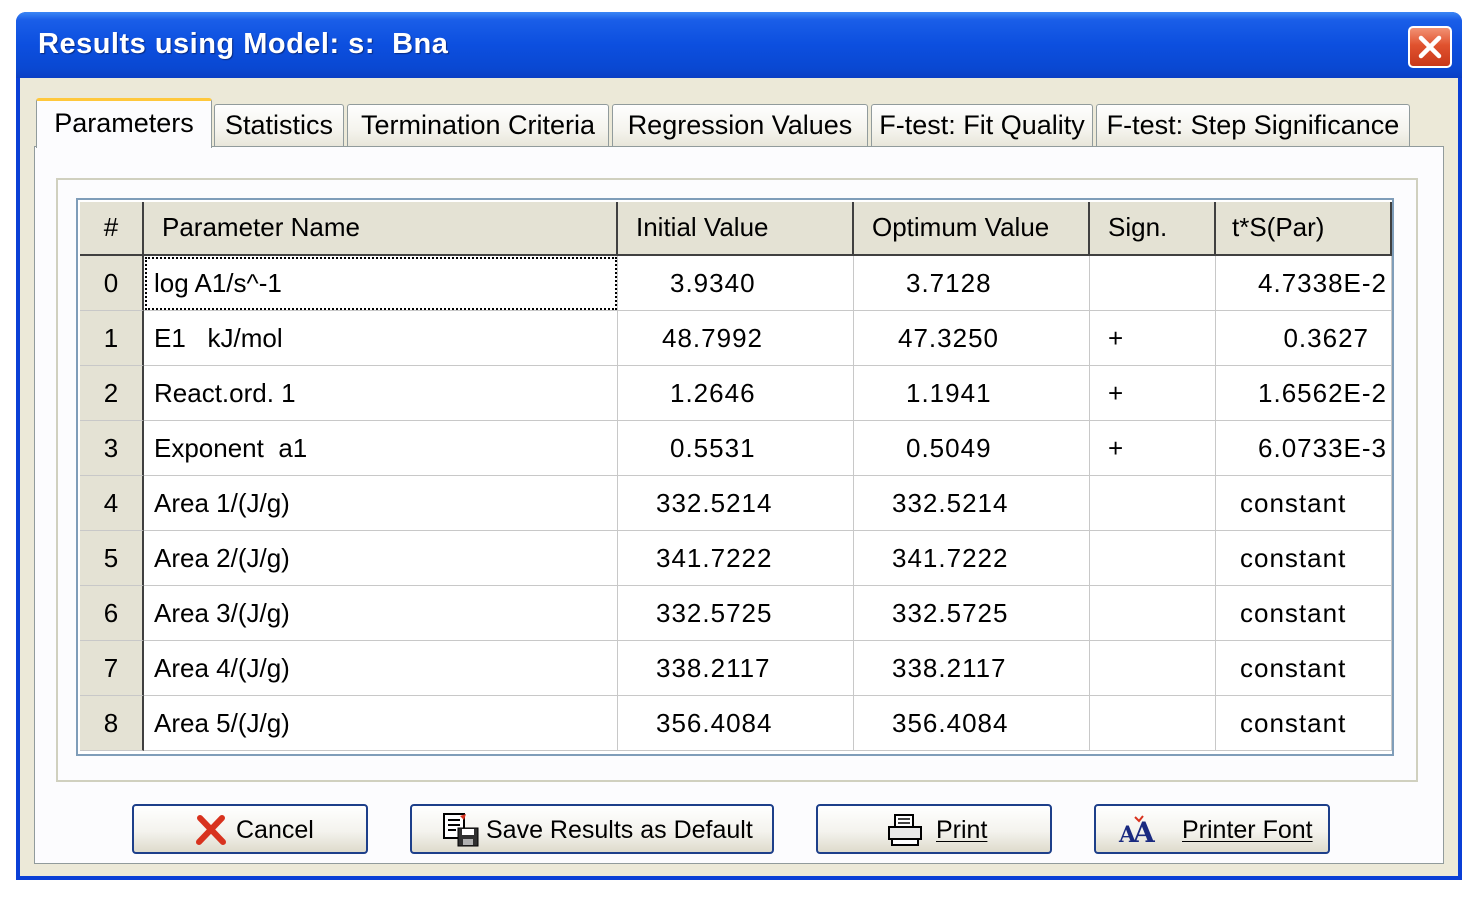 Image resolution: width=1480 pixels, height=900 pixels. I want to click on font-aa-icon: A A, so click(1137, 830).